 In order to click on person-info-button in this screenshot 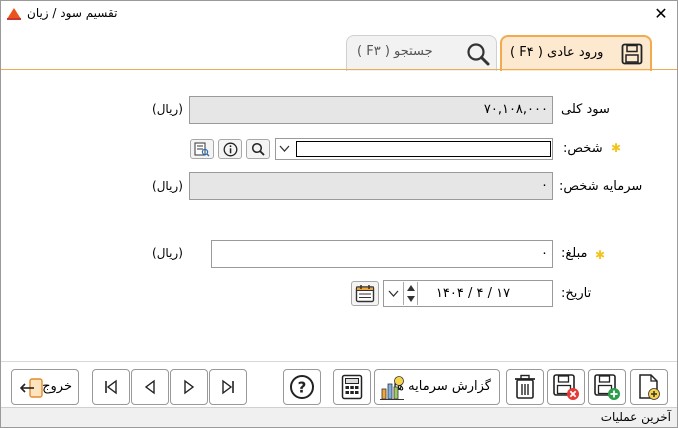, I will do `click(230, 149)`.